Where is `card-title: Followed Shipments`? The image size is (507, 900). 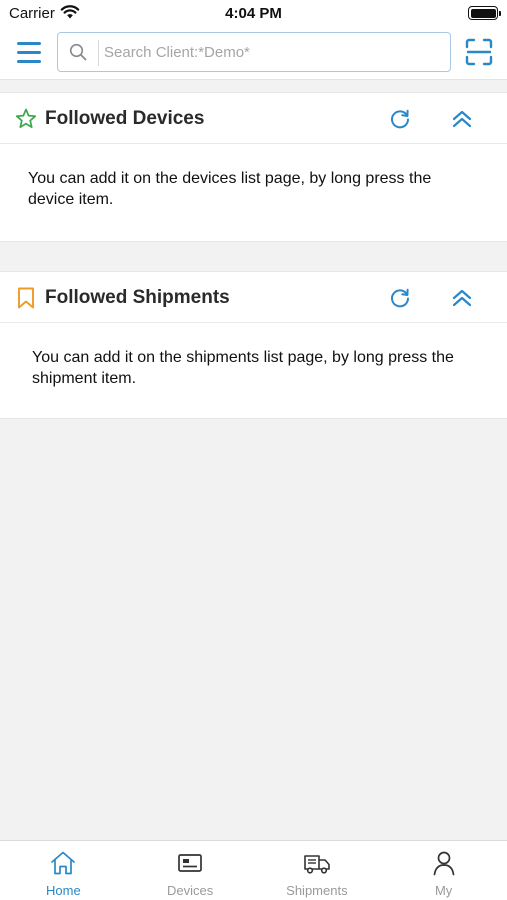 card-title: Followed Shipments is located at coordinates (137, 297).